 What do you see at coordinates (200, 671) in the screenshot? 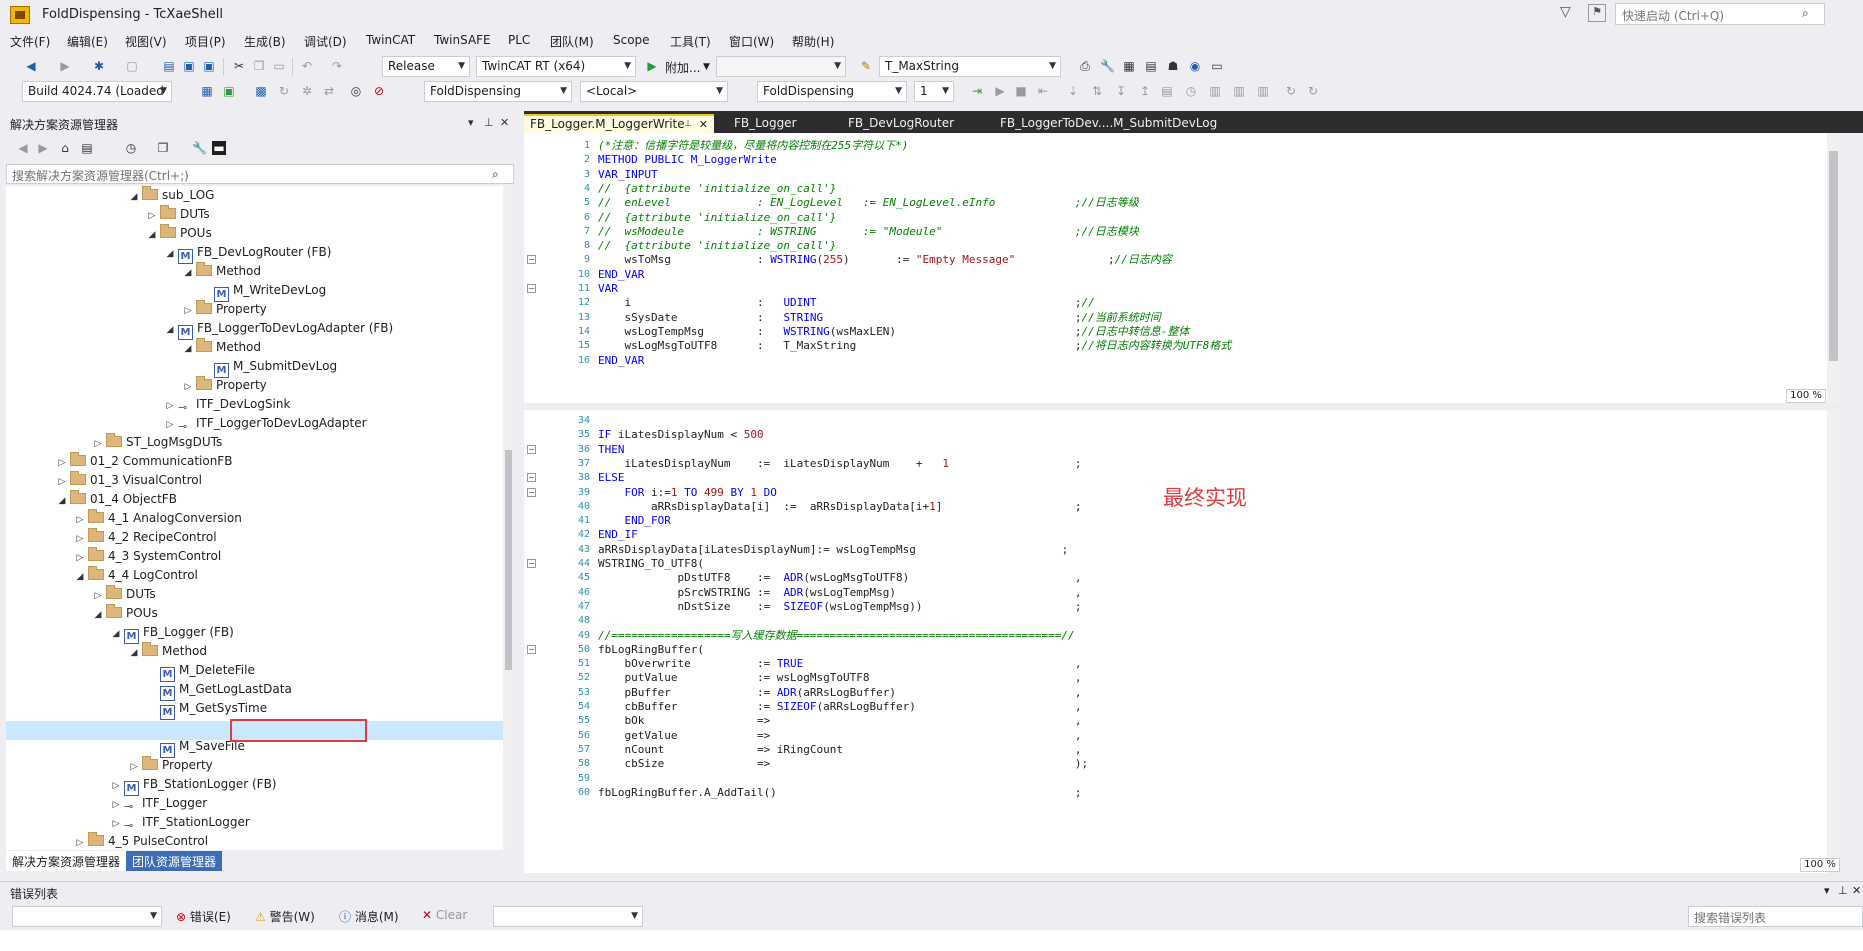
I see `tree-node: M M_DeleteFile` at bounding box center [200, 671].